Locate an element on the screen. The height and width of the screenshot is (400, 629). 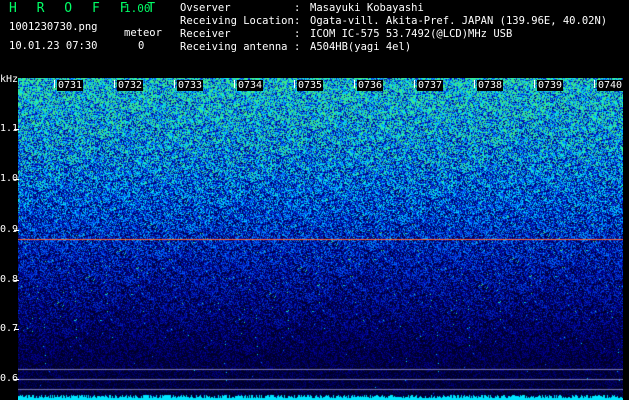
station-row-observer: Ovserver : Masayuki Kobayashi is located at coordinates (393, 8).